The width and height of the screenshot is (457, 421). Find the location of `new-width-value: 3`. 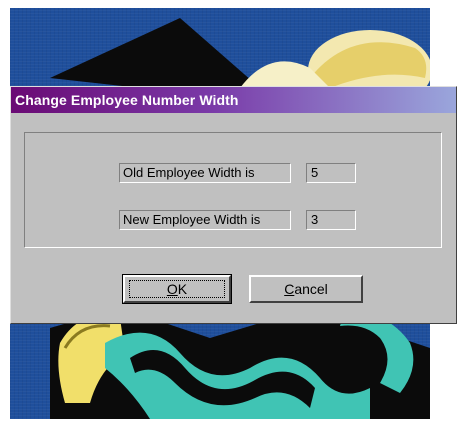

new-width-value: 3 is located at coordinates (331, 220).